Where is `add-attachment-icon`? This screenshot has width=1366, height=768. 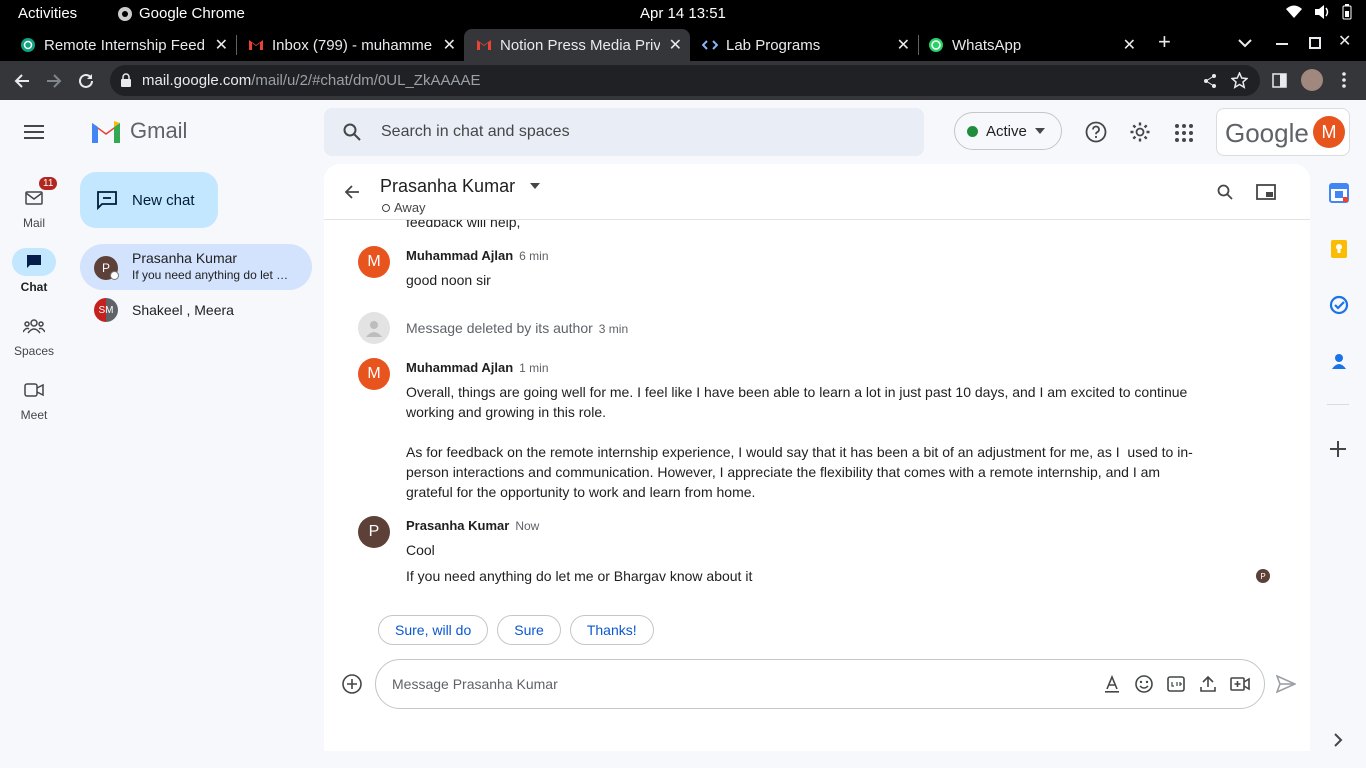
add-attachment-icon is located at coordinates (352, 684).